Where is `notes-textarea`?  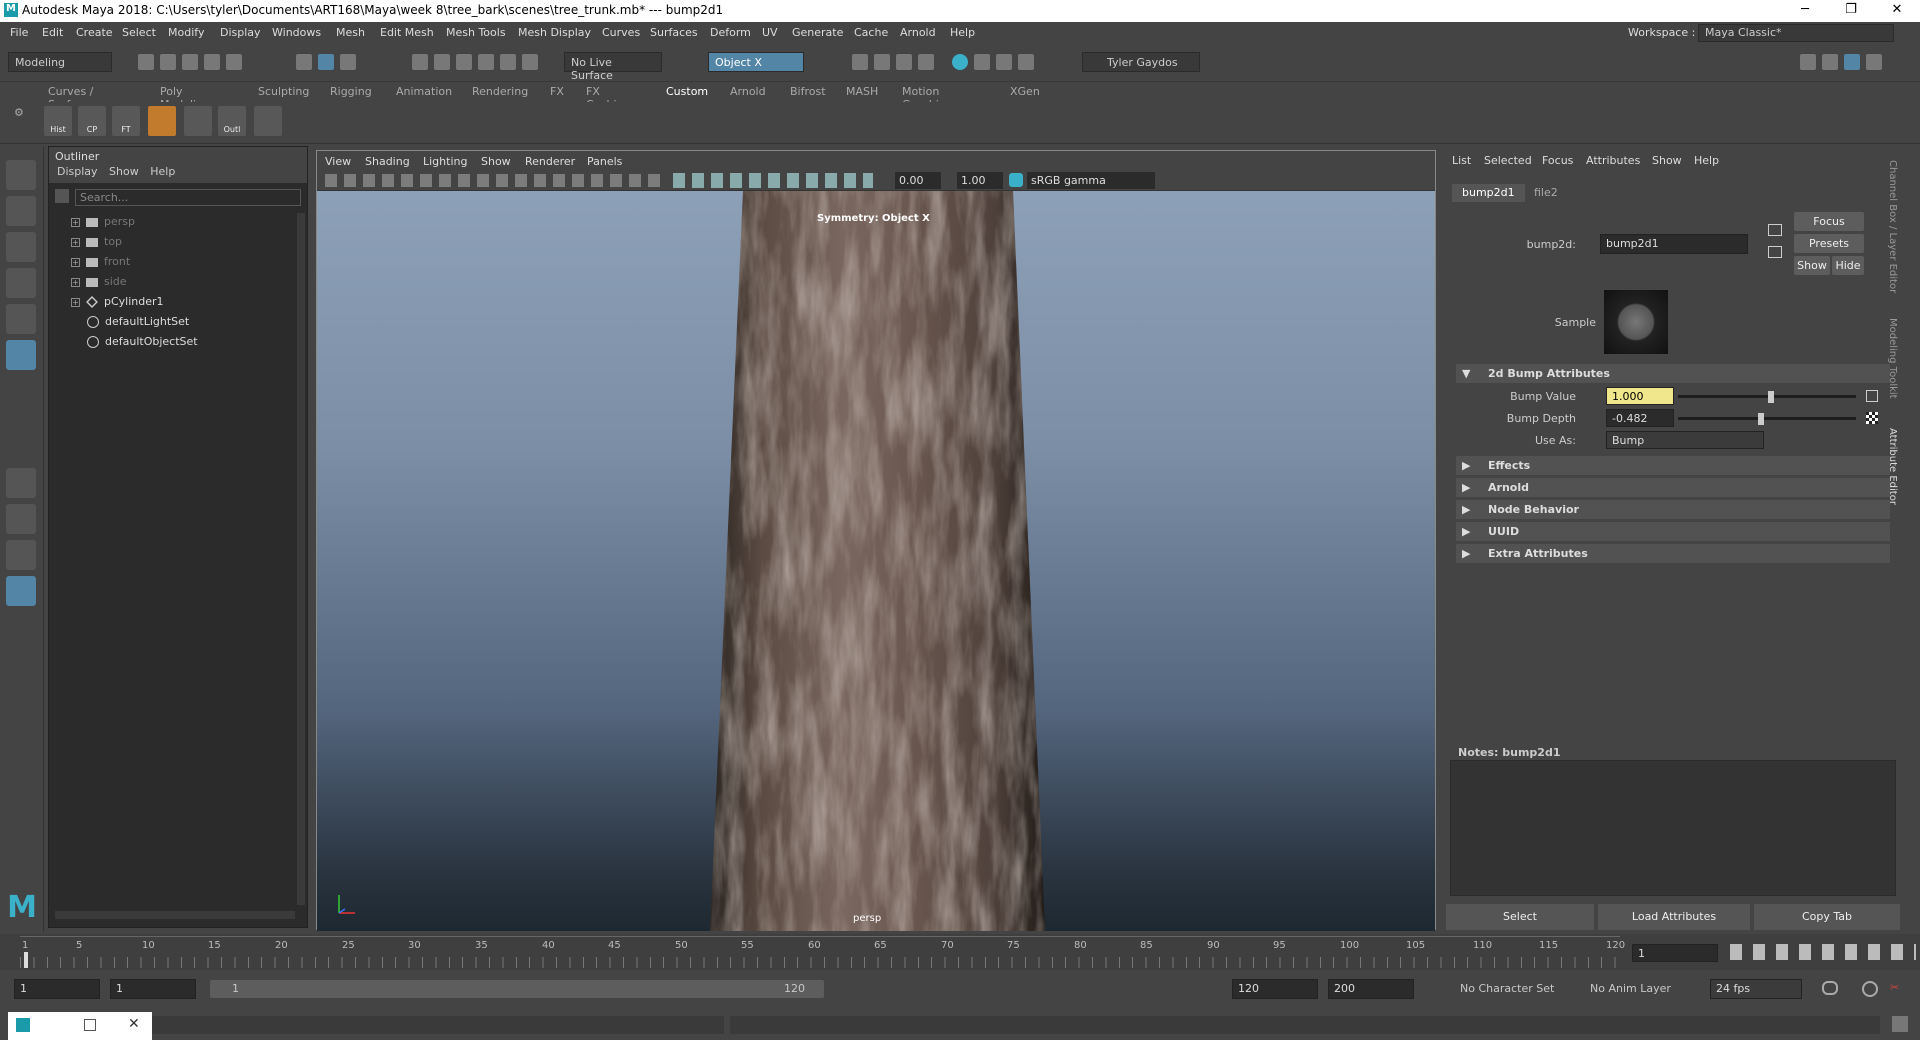 notes-textarea is located at coordinates (1673, 828).